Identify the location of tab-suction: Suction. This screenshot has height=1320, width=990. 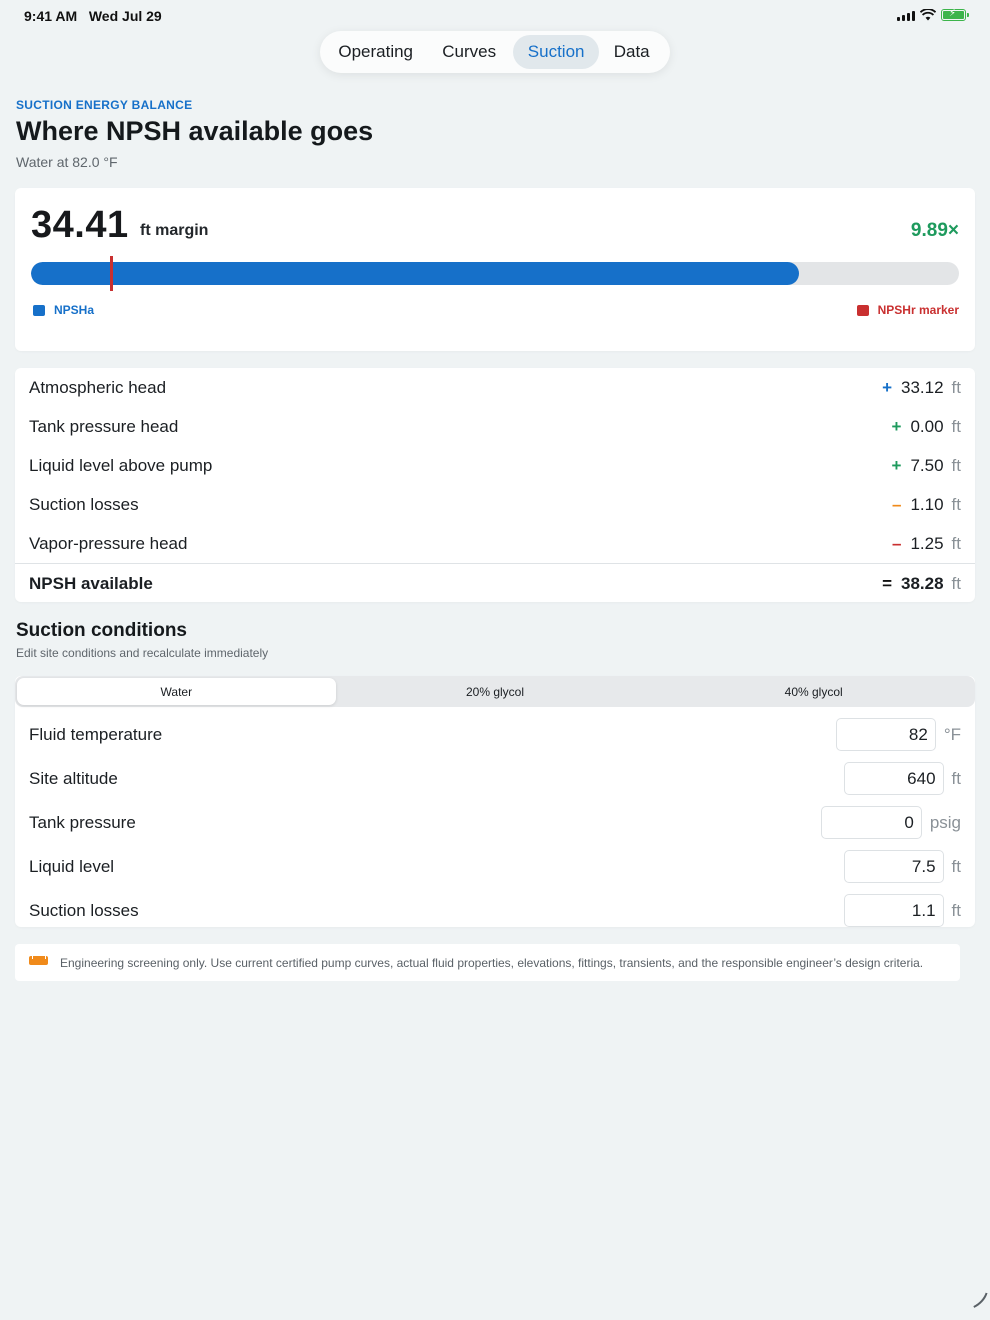
(556, 52).